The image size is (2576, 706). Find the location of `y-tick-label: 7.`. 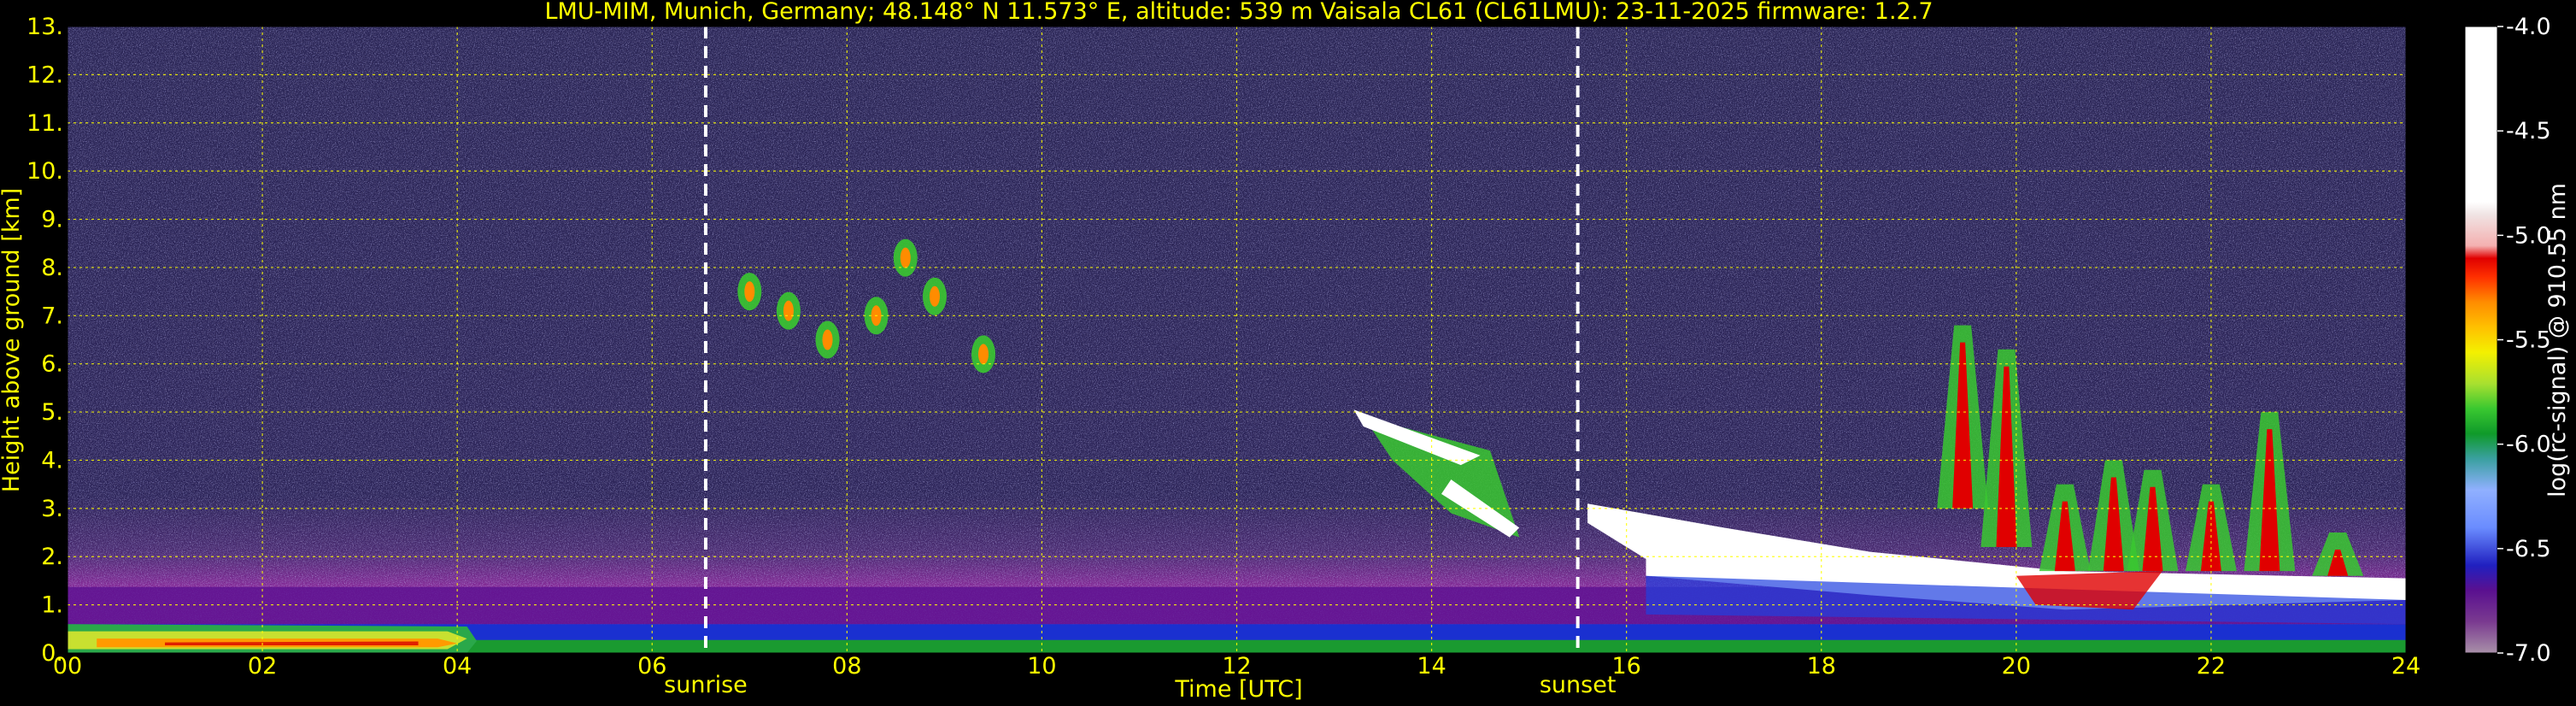

y-tick-label: 7. is located at coordinates (52, 316).